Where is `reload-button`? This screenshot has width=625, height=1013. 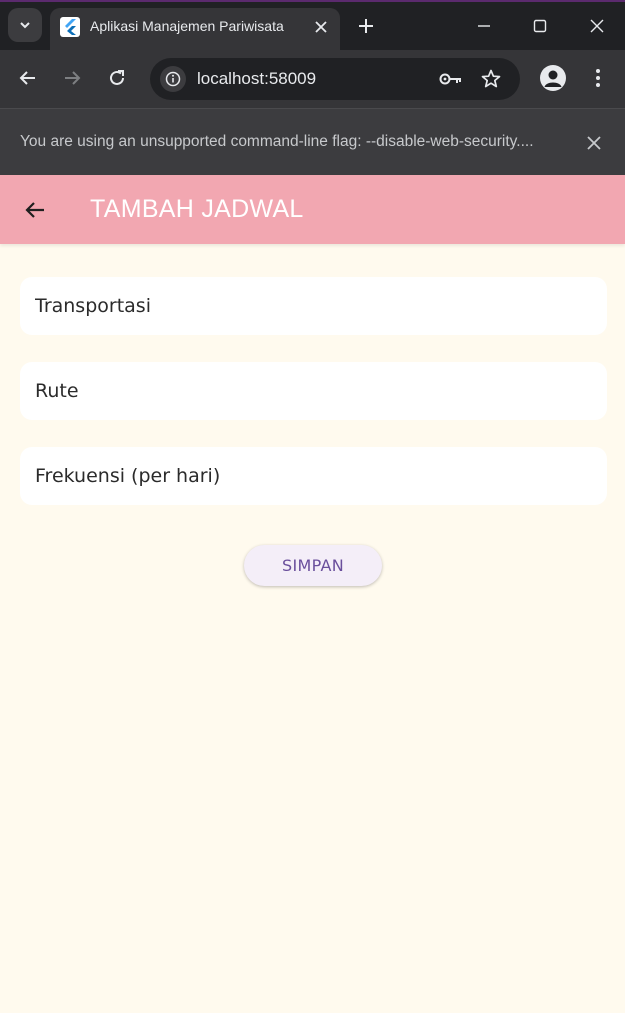 reload-button is located at coordinates (117, 78).